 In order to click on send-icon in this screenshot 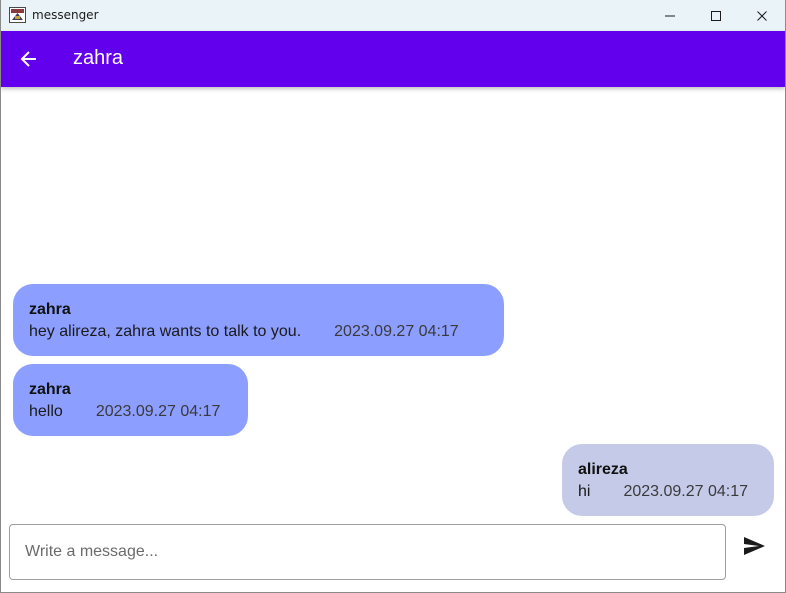, I will do `click(754, 546)`.